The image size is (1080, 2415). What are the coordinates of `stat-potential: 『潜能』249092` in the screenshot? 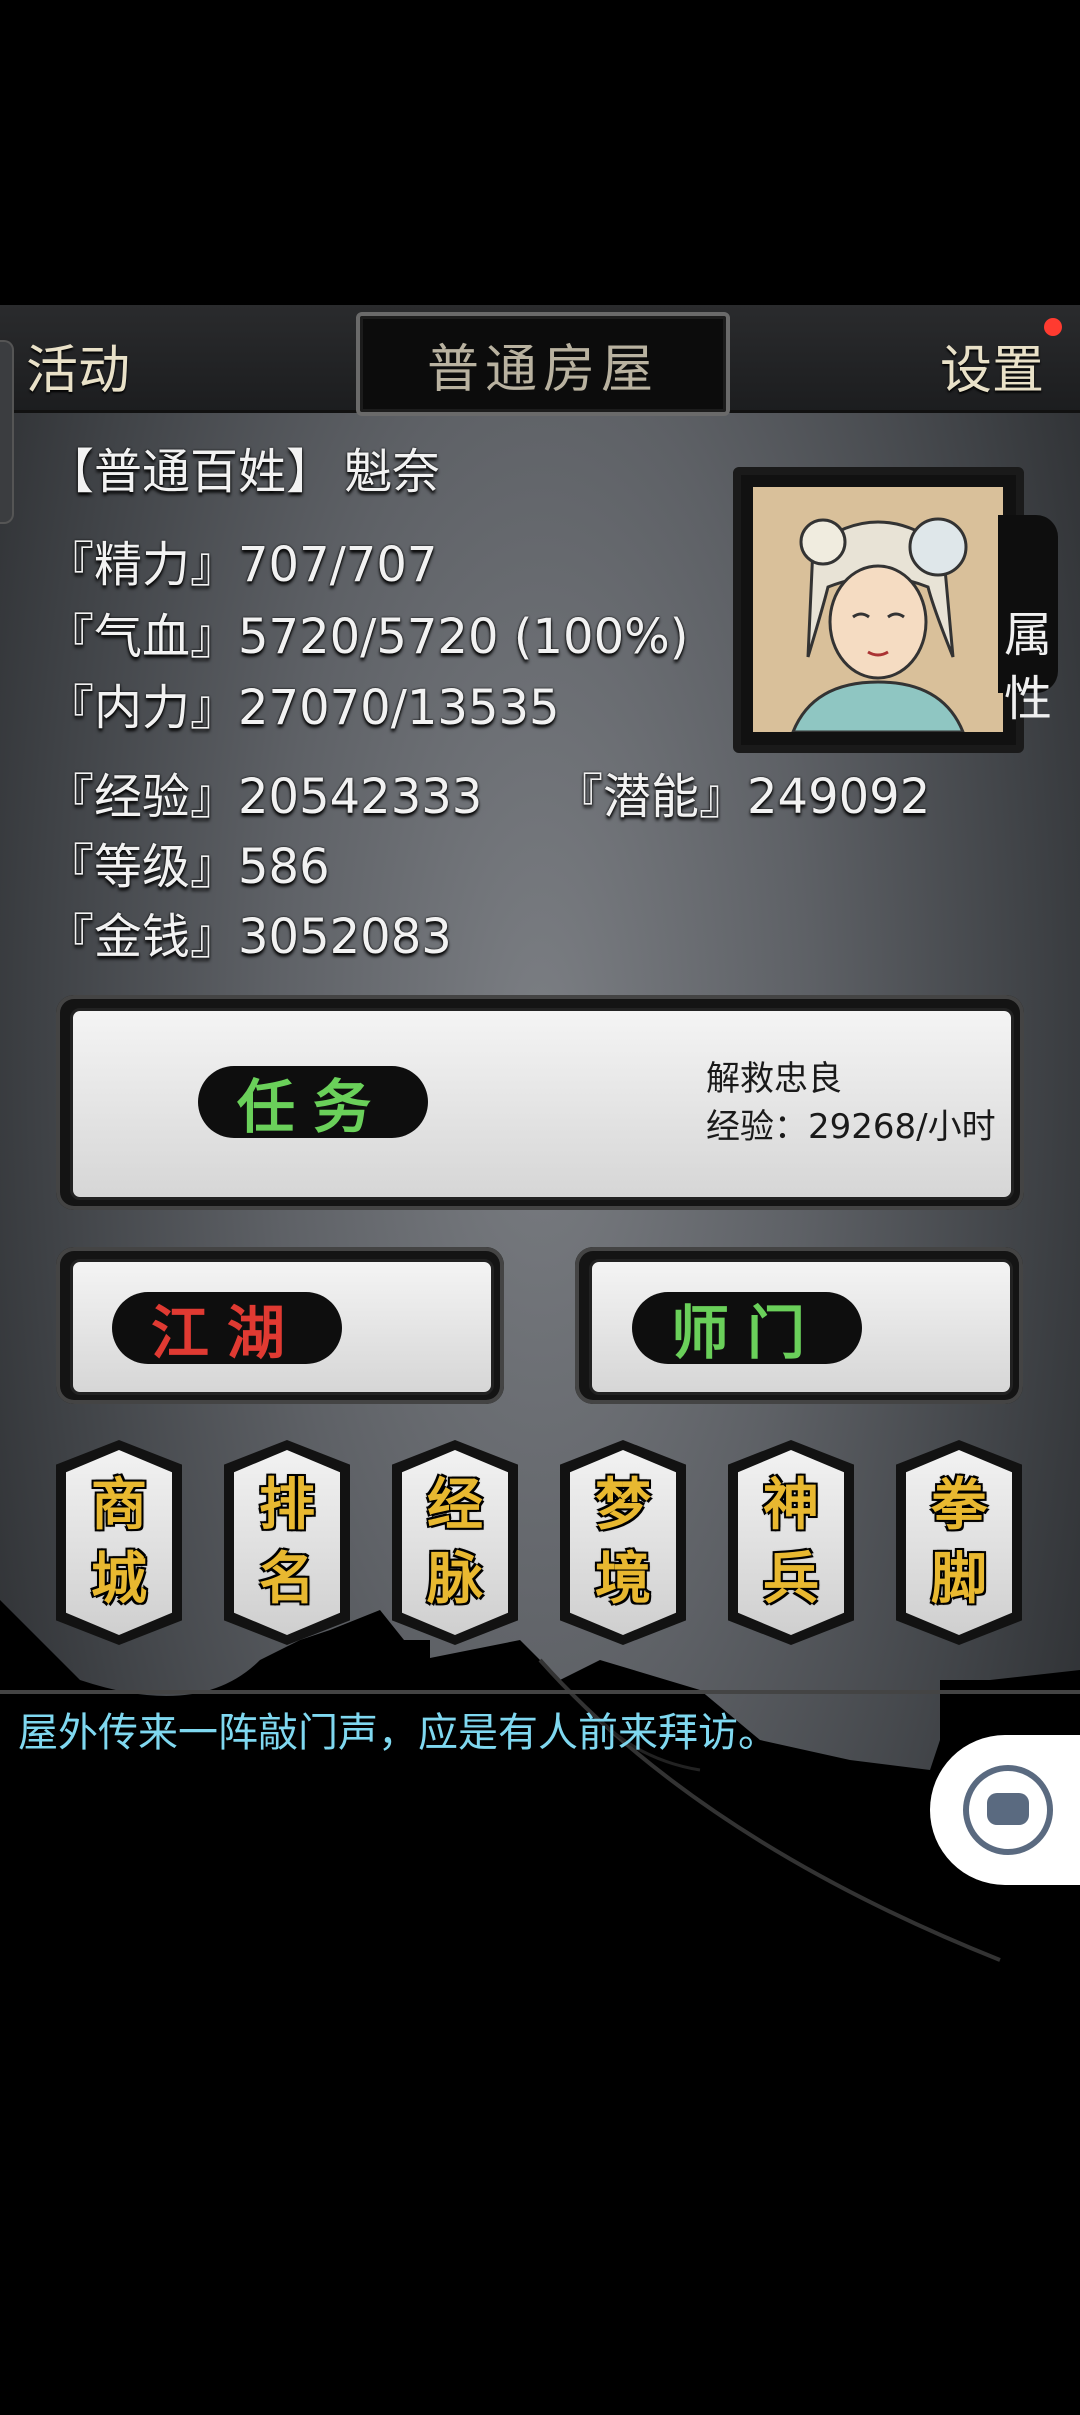 It's located at (742, 792).